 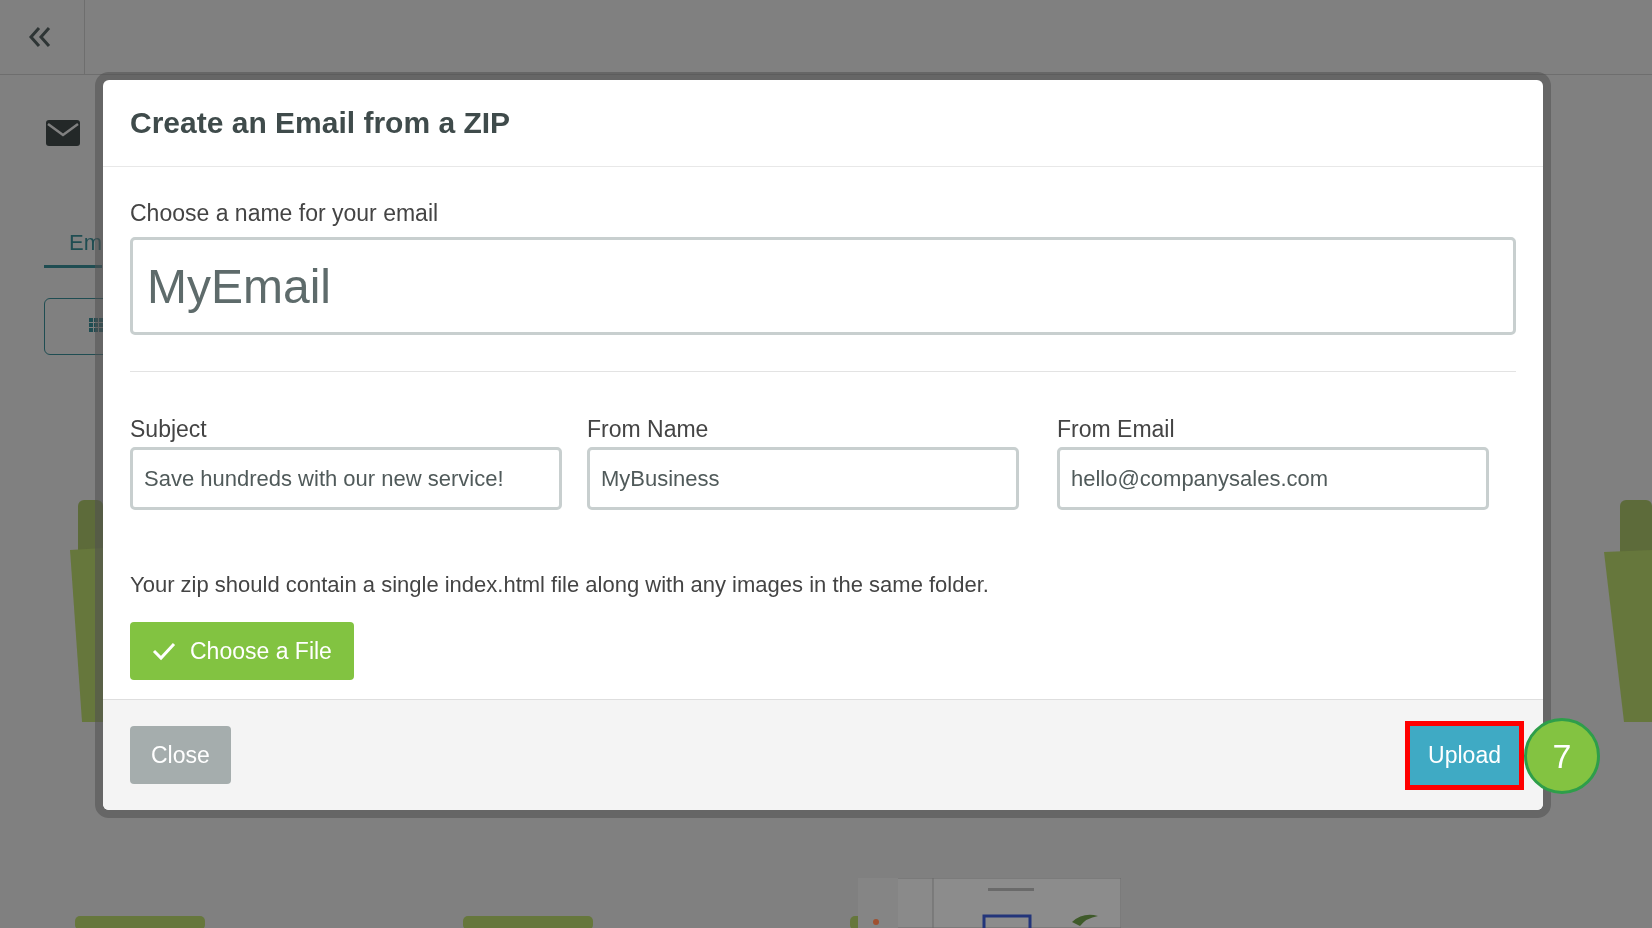 I want to click on input-field: hello@companysales.com, so click(x=1273, y=478).